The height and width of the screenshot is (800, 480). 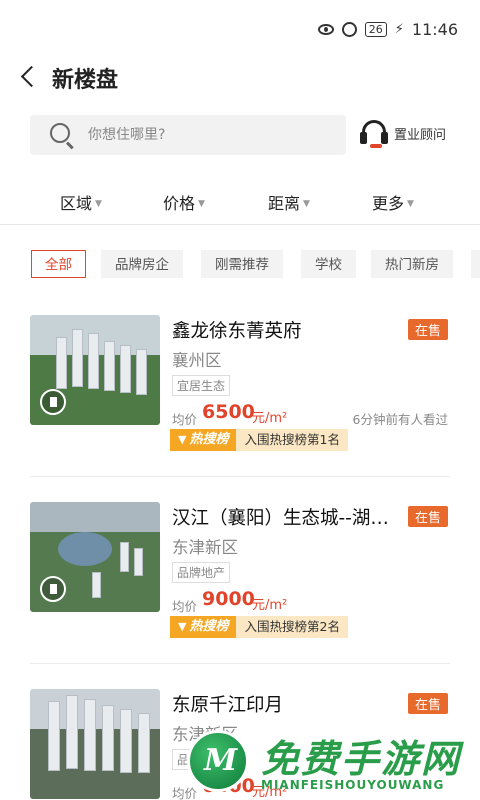 What do you see at coordinates (375, 29) in the screenshot?
I see `battery-icon: 26` at bounding box center [375, 29].